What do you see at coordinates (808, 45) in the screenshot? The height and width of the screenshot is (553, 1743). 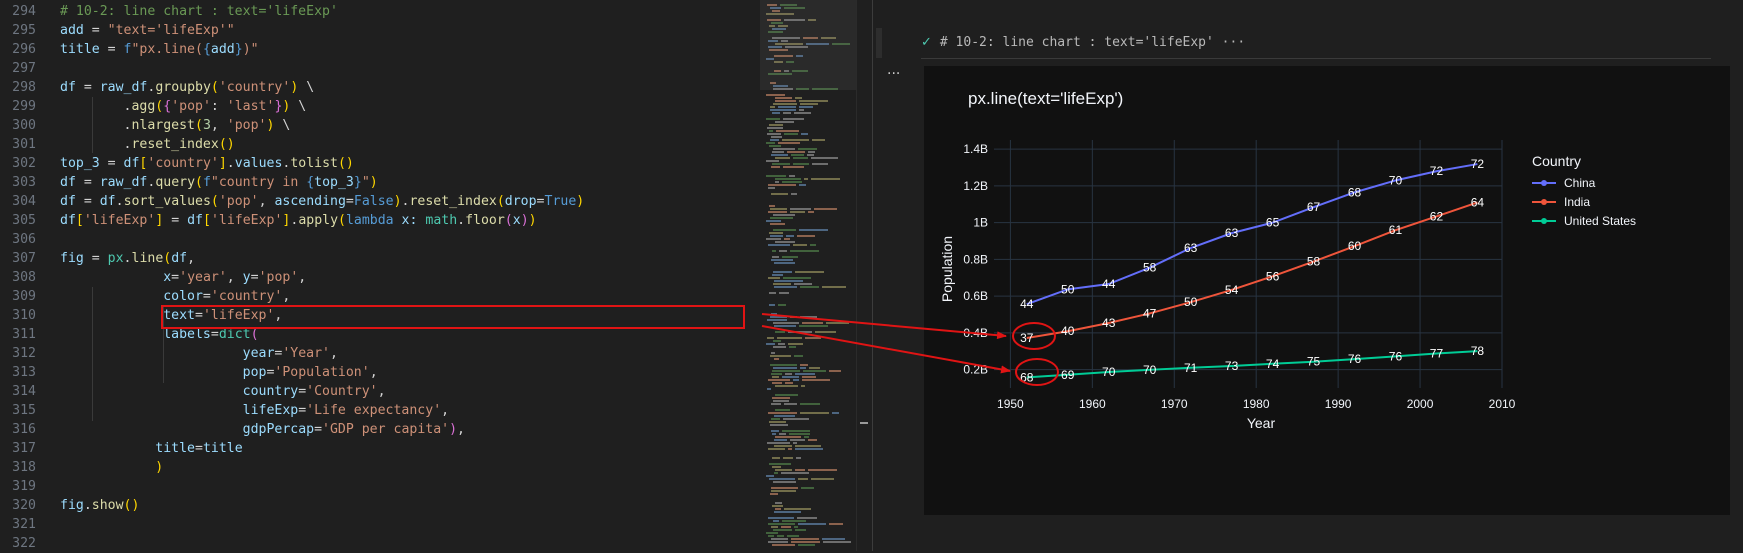 I see `minimap-slider` at bounding box center [808, 45].